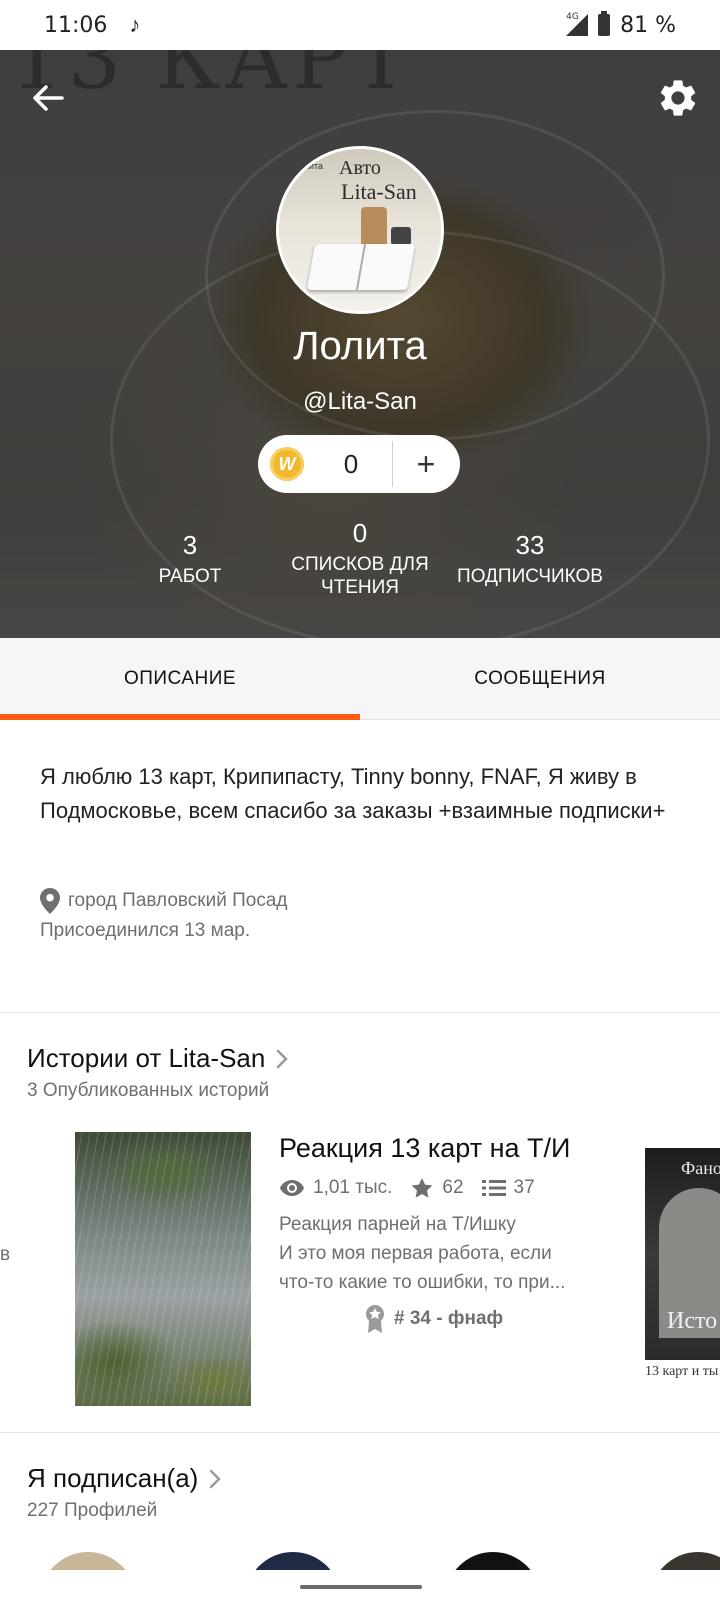 Image resolution: width=720 pixels, height=1600 pixels. Describe the element at coordinates (146, 1058) in the screenshot. I see `stories-section-title-text: Истории от Lita-San` at that location.